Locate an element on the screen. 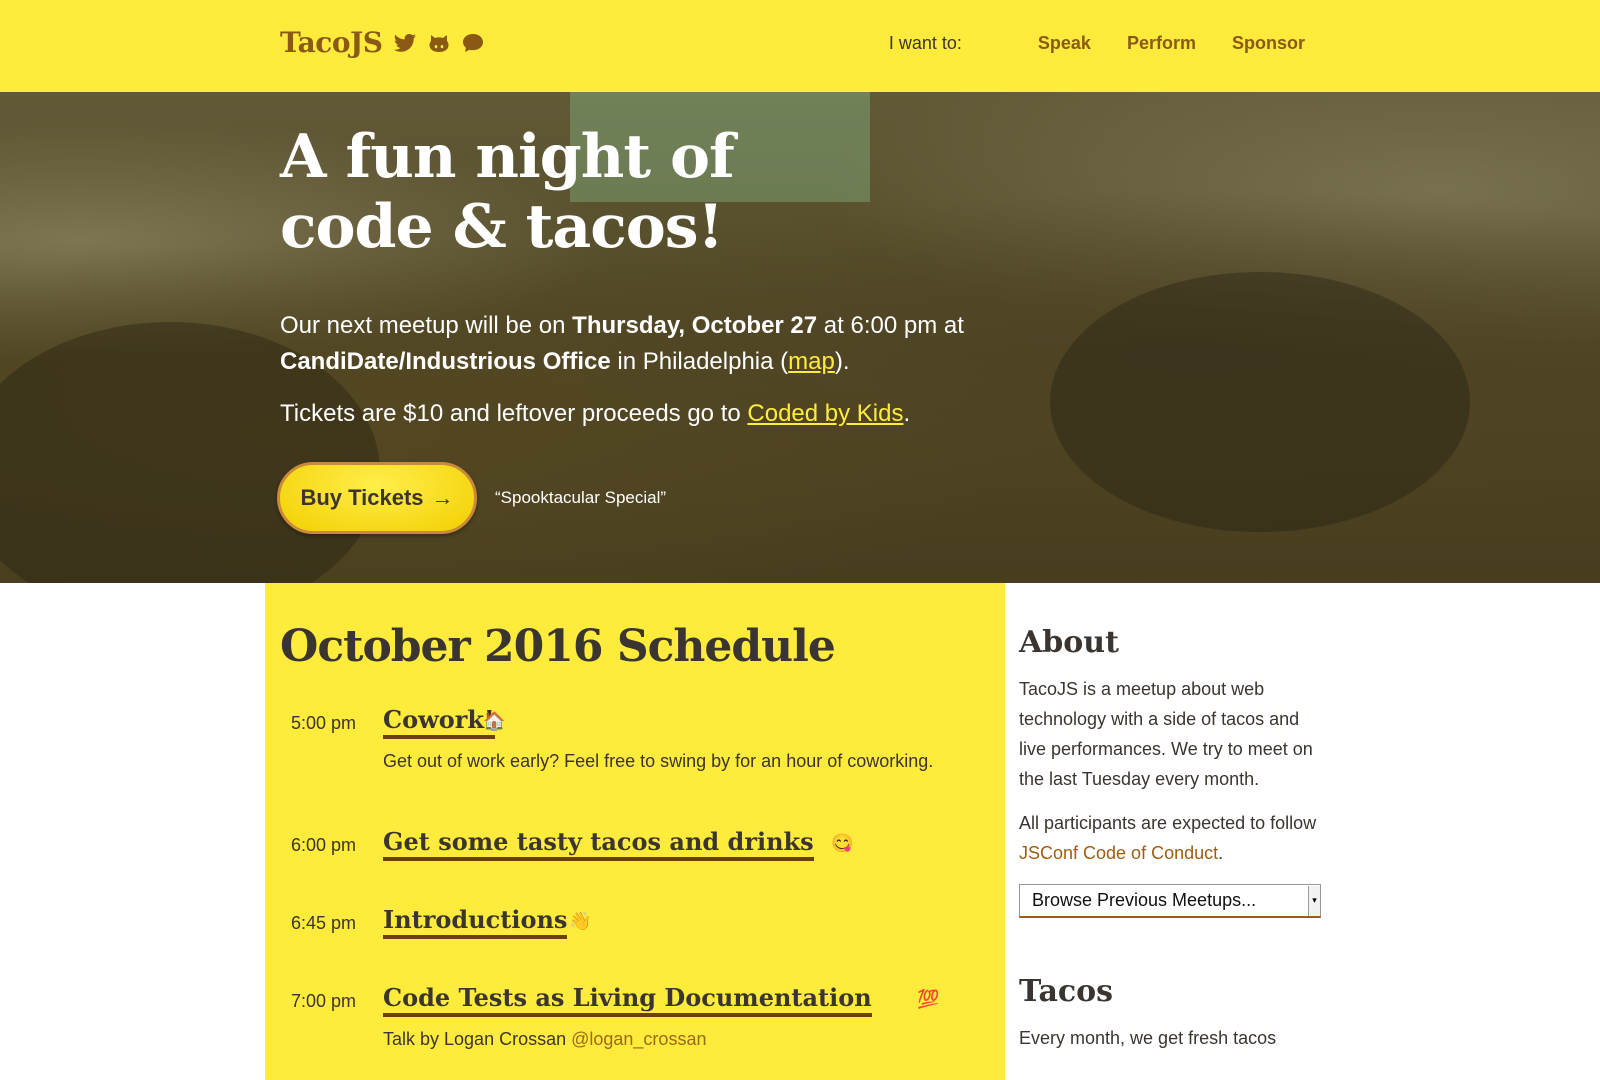 This screenshot has width=1600, height=1080. tacos-text: Every month, we get fresh tacos is located at coordinates (1148, 1038).